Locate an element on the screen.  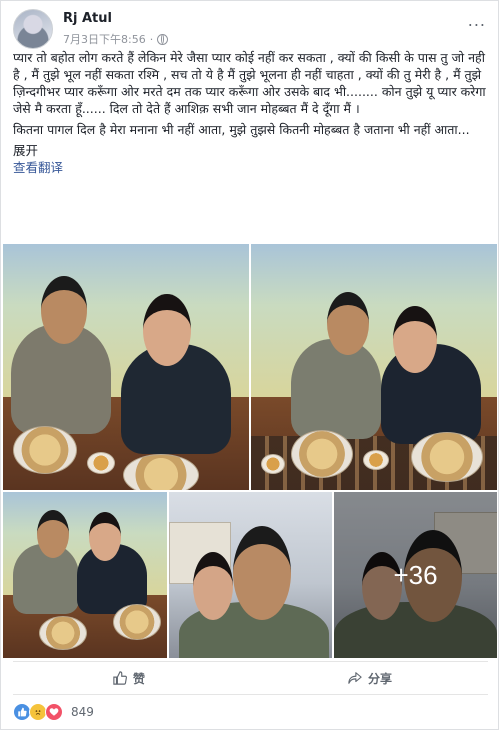
more-photos-overlay: +36 is located at coordinates (415, 575).